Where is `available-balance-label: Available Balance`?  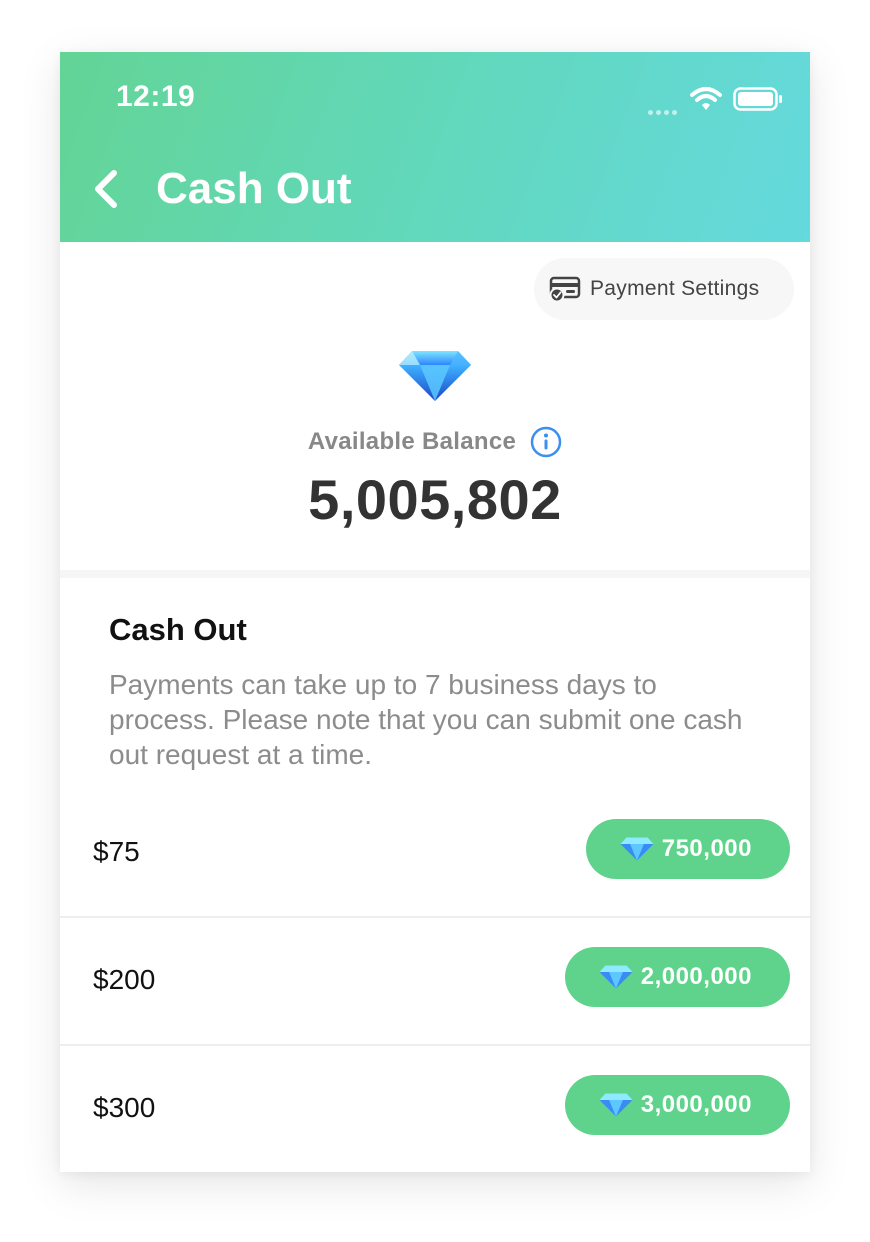 available-balance-label: Available Balance is located at coordinates (412, 441).